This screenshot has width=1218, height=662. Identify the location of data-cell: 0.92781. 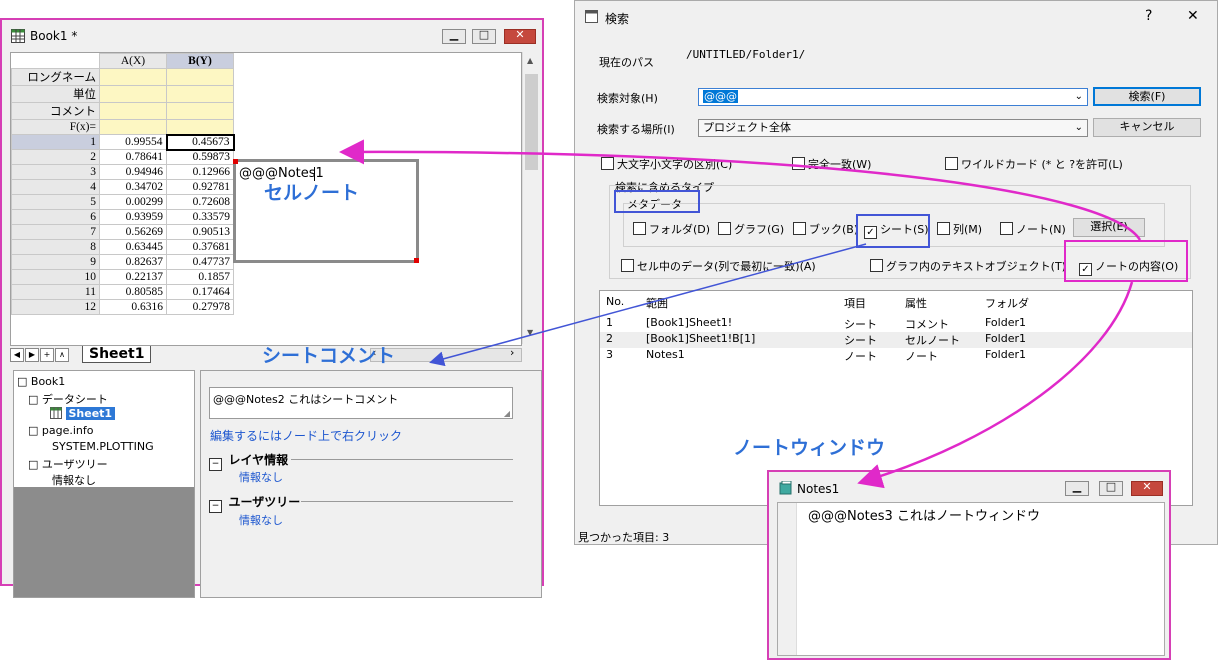
(200, 187).